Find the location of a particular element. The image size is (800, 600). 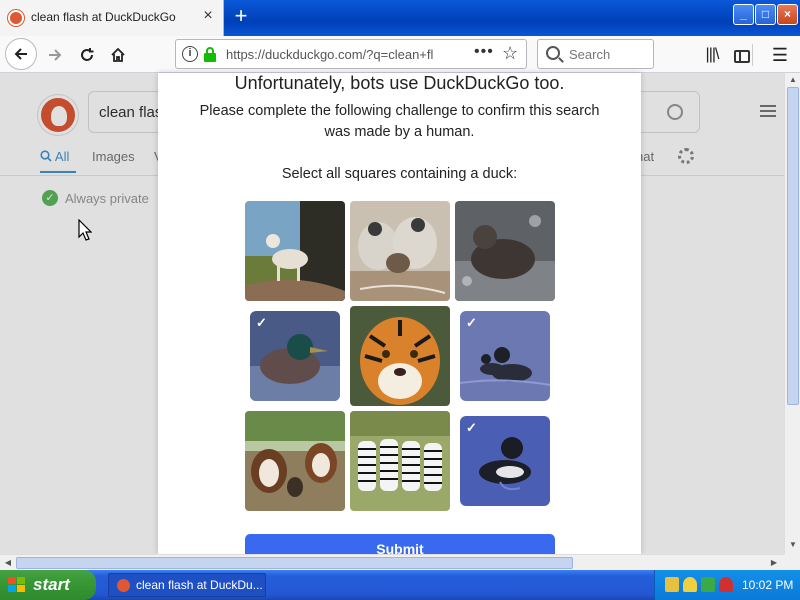

captcha-tile-monkeys is located at coordinates (400, 251).